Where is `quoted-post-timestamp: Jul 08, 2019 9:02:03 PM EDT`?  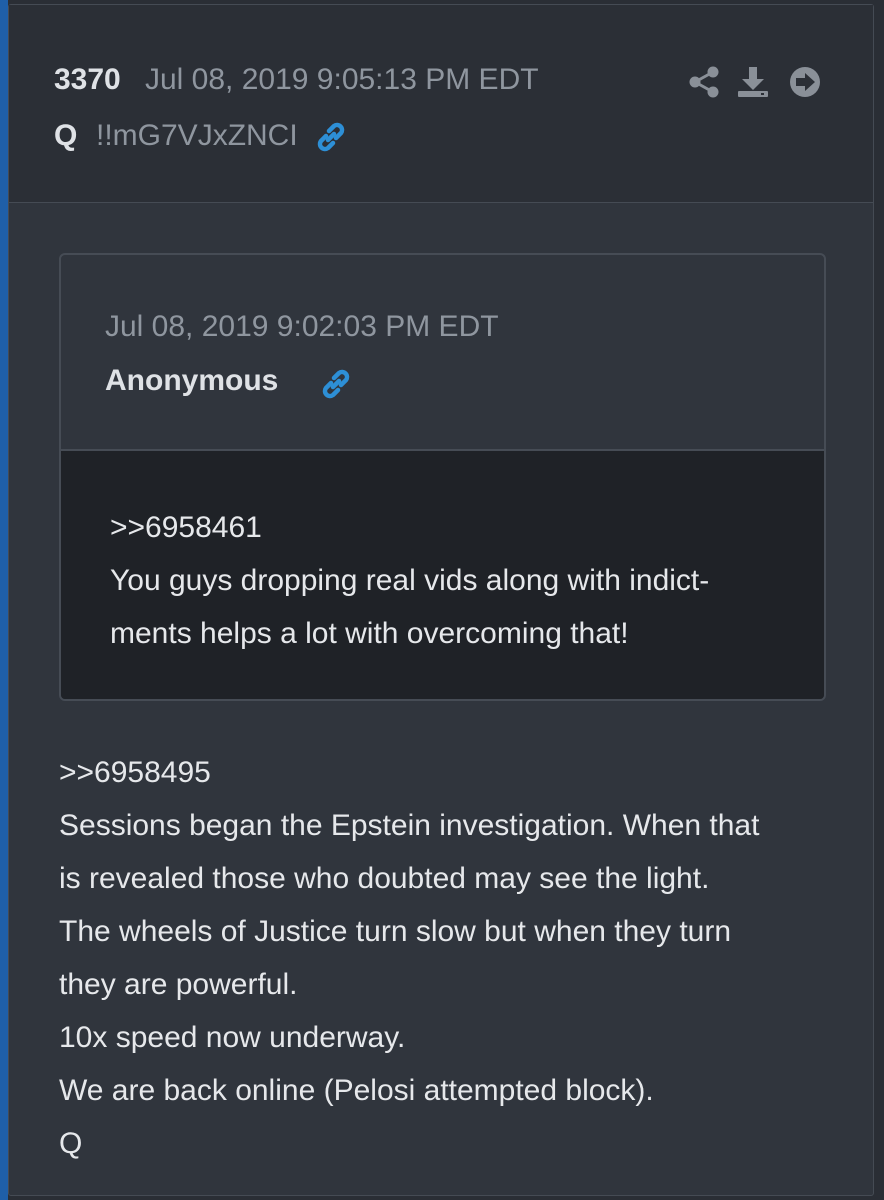 quoted-post-timestamp: Jul 08, 2019 9:02:03 PM EDT is located at coordinates (302, 326).